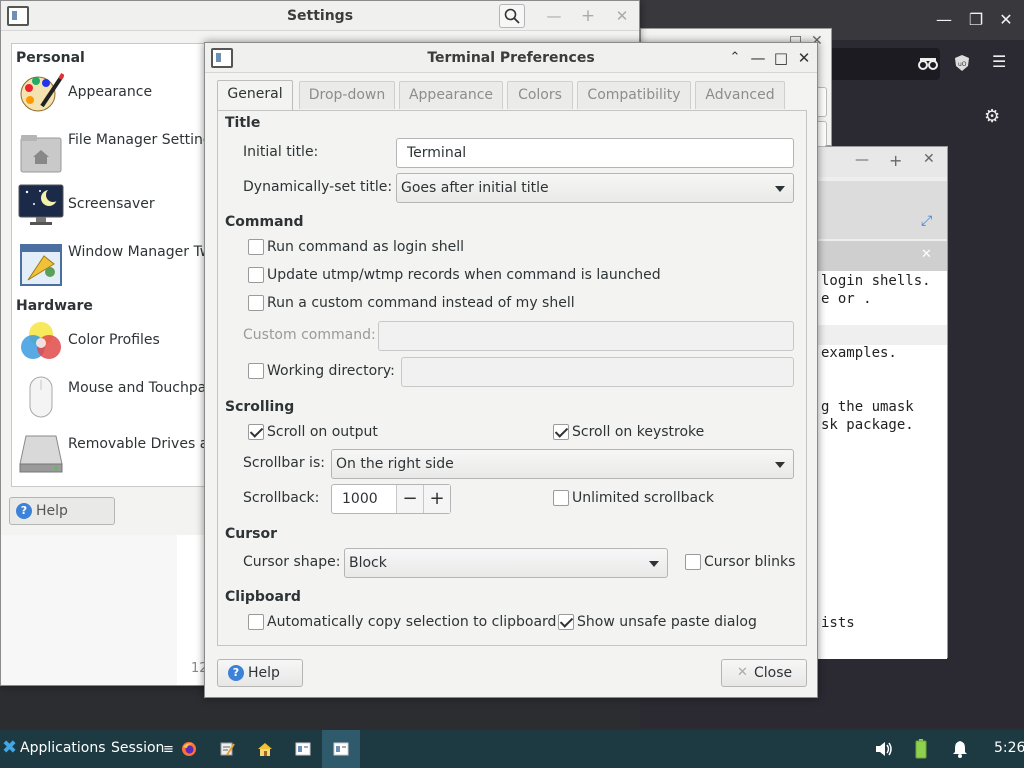 This screenshot has width=1024, height=768. What do you see at coordinates (436, 499) in the screenshot?
I see `increment-button: +` at bounding box center [436, 499].